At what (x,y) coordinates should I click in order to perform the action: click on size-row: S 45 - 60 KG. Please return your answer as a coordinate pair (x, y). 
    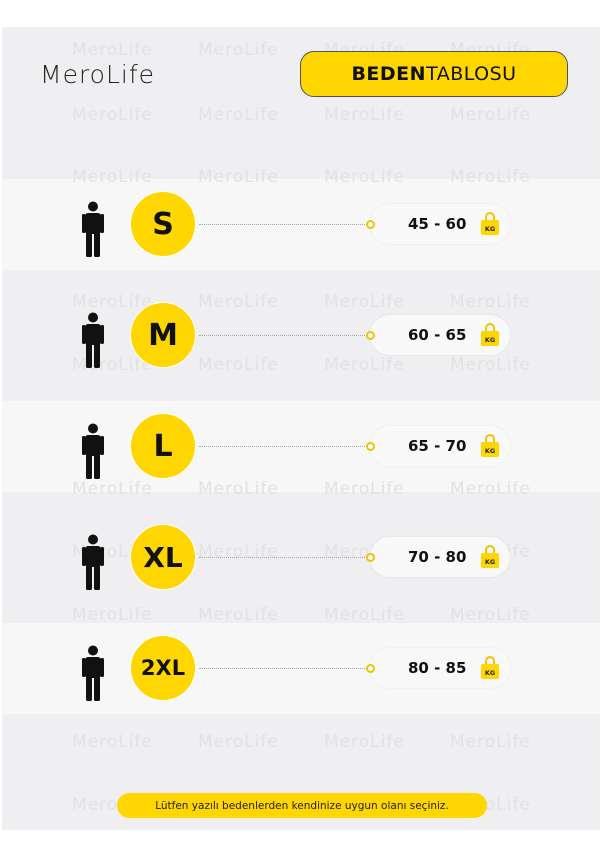
    Looking at the image, I should click on (301, 225).